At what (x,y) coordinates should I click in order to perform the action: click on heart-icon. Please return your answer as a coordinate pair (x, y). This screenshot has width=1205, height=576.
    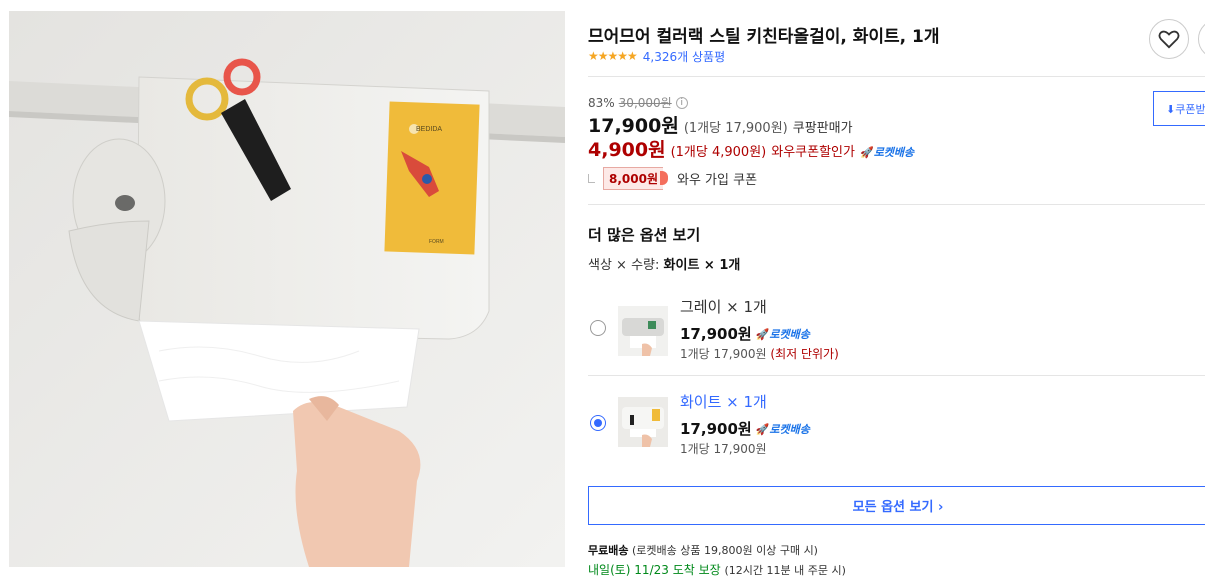
    Looking at the image, I should click on (1169, 39).